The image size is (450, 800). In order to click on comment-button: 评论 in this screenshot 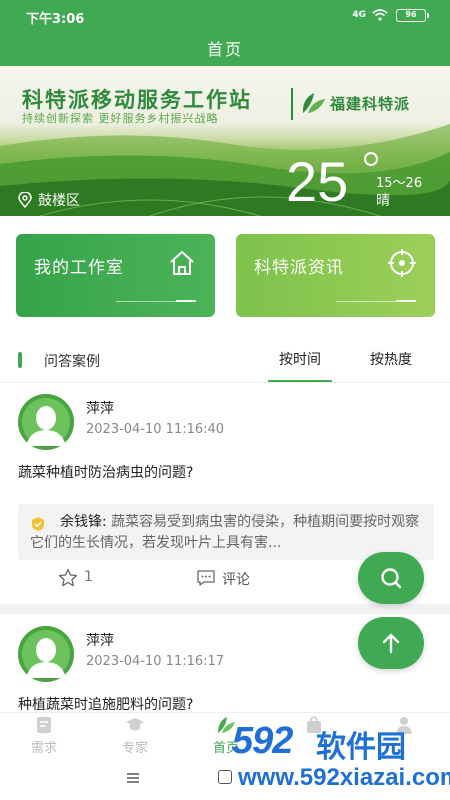, I will do `click(236, 579)`.